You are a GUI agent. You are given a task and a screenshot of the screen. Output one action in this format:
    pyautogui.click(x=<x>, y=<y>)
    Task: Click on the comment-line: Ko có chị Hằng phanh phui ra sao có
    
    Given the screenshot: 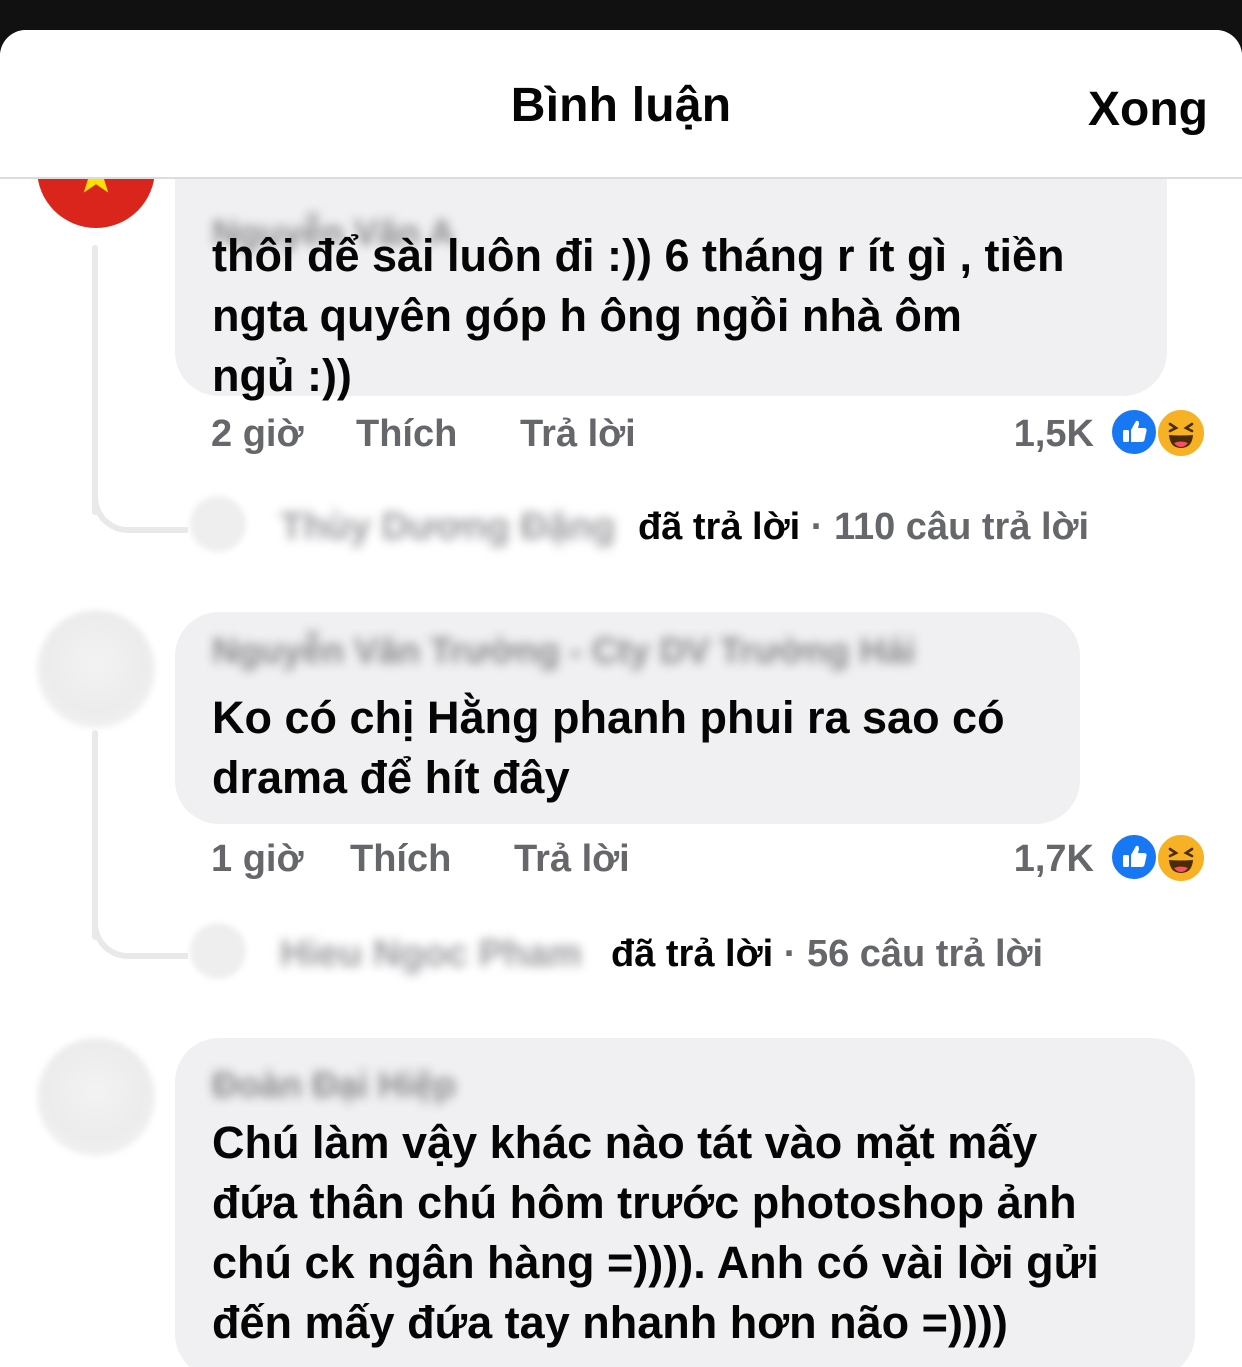 What is the action you would take?
    pyautogui.click(x=608, y=717)
    